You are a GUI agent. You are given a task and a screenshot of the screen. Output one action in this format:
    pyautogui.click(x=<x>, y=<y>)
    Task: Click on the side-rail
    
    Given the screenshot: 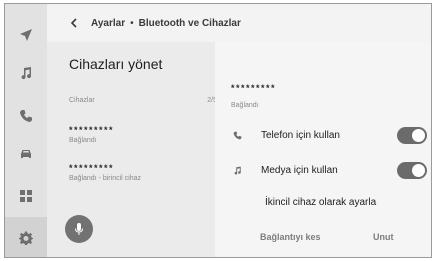 What is the action you would take?
    pyautogui.click(x=26, y=130)
    